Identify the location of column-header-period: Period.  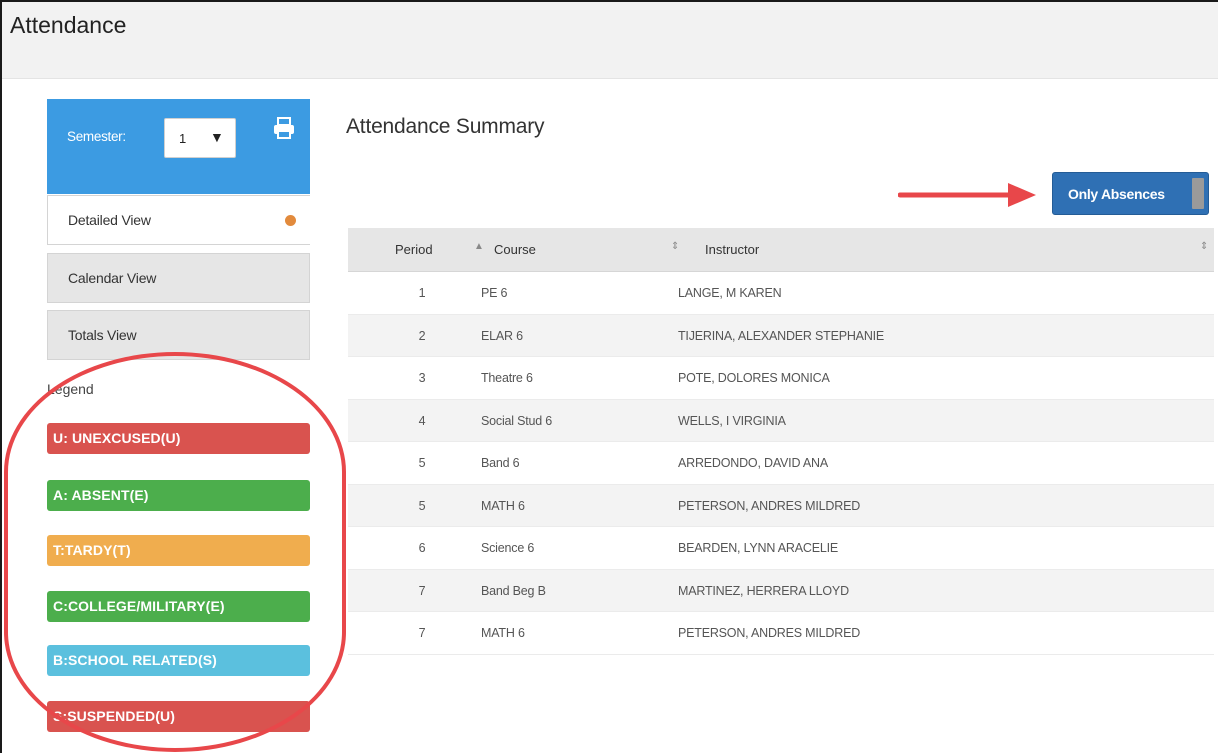
(414, 249).